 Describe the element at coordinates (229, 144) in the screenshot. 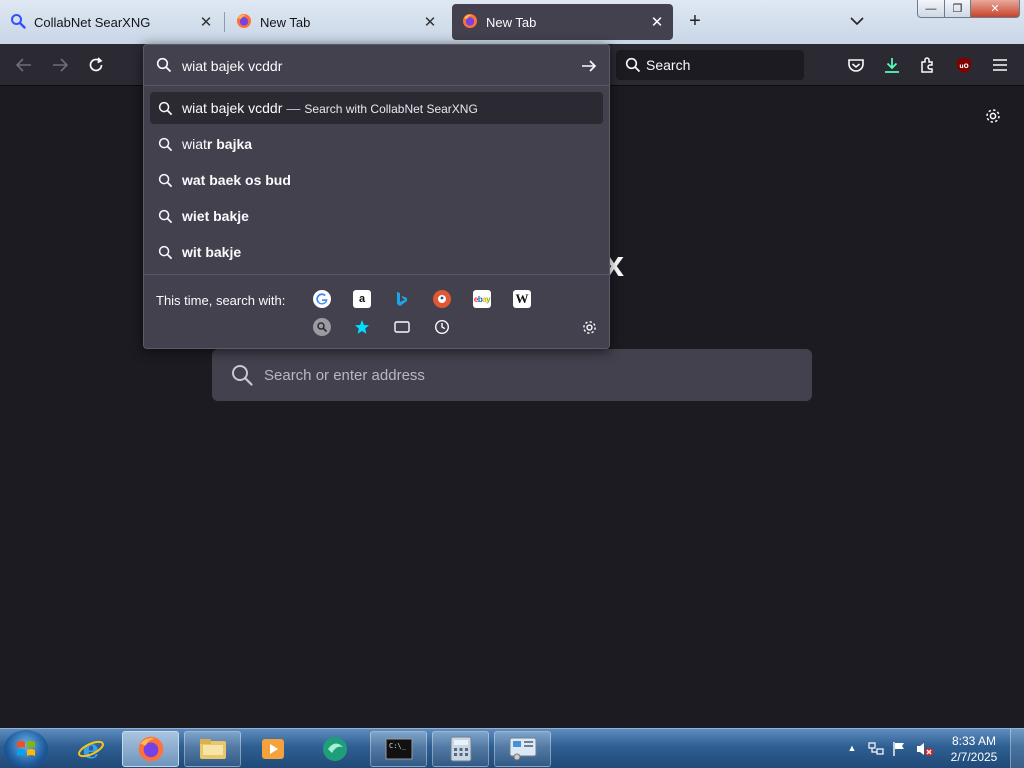

I see `suggestion-completion: r bajka` at that location.